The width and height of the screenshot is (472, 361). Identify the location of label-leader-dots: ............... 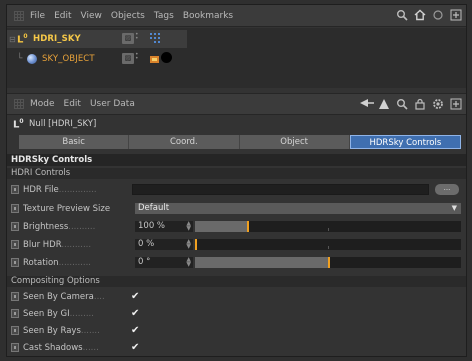
(77, 189).